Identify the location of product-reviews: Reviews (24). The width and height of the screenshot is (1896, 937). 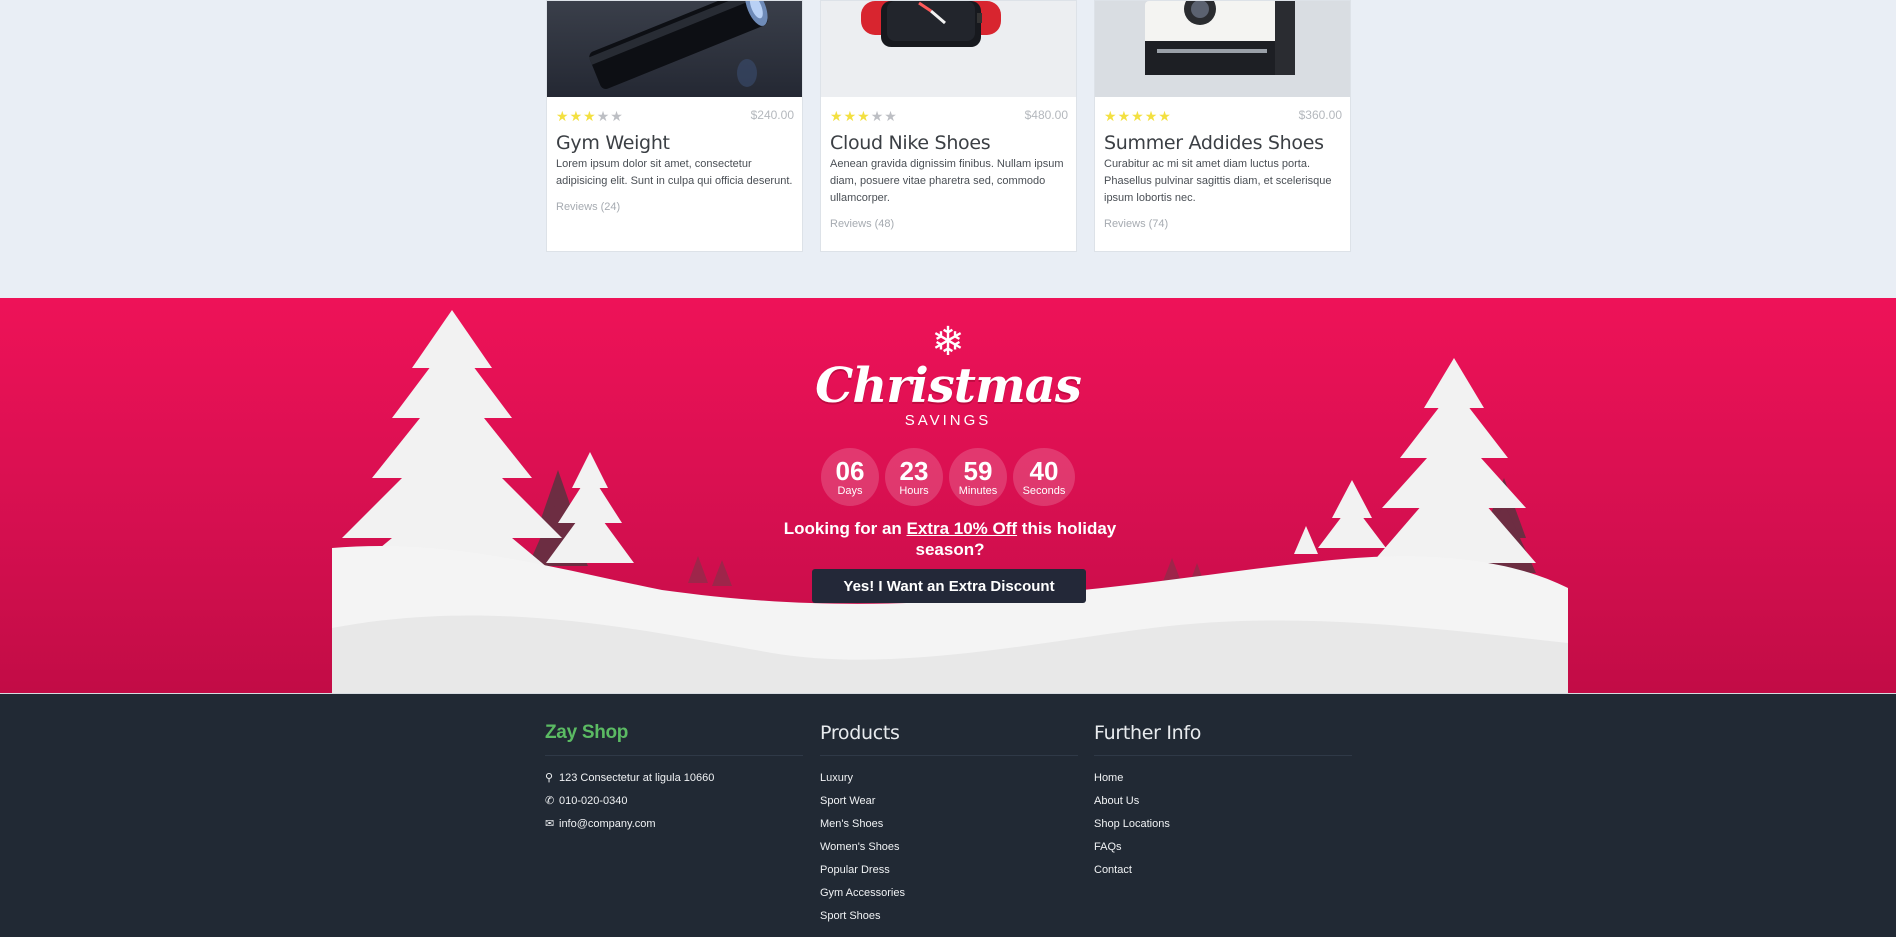
(588, 207).